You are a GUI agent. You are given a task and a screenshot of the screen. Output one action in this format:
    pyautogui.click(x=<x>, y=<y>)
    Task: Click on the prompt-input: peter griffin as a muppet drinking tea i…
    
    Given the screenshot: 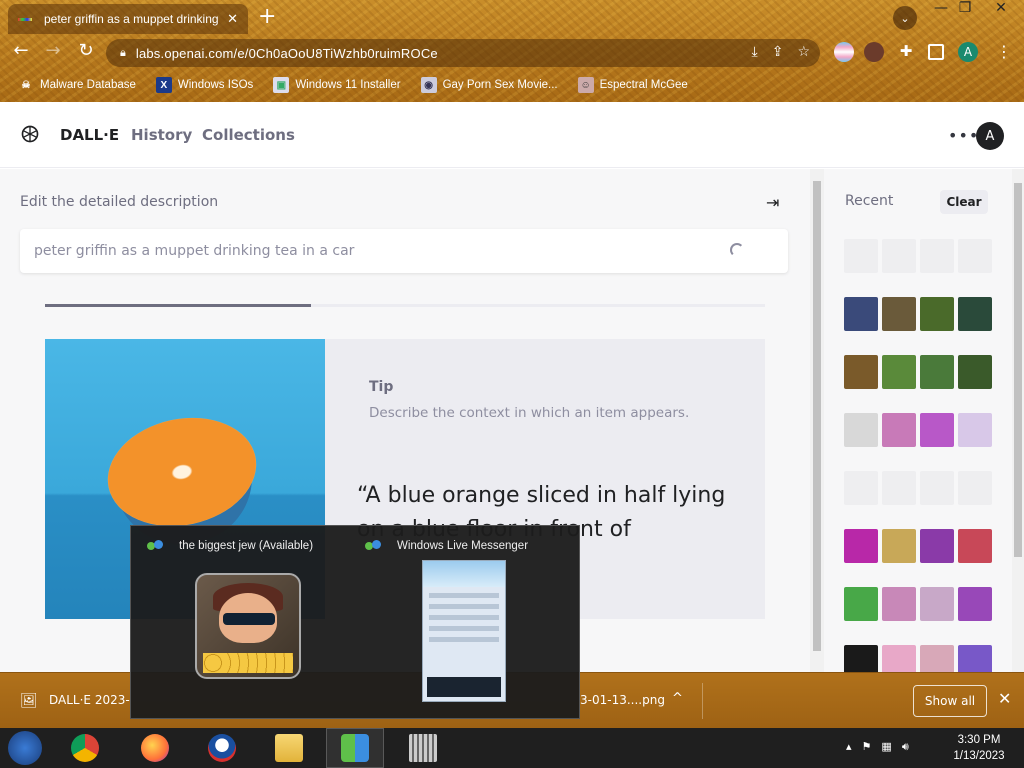 What is the action you would take?
    pyautogui.click(x=404, y=251)
    